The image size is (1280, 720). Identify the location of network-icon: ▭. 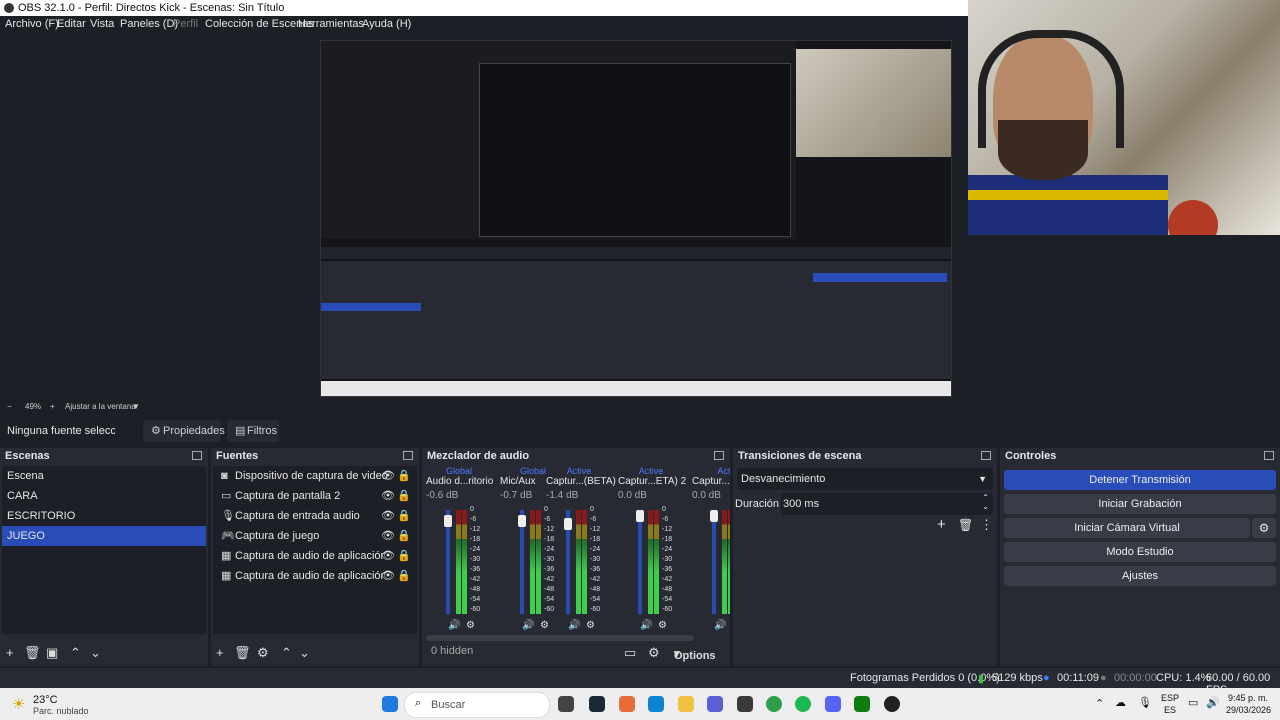
(1193, 702).